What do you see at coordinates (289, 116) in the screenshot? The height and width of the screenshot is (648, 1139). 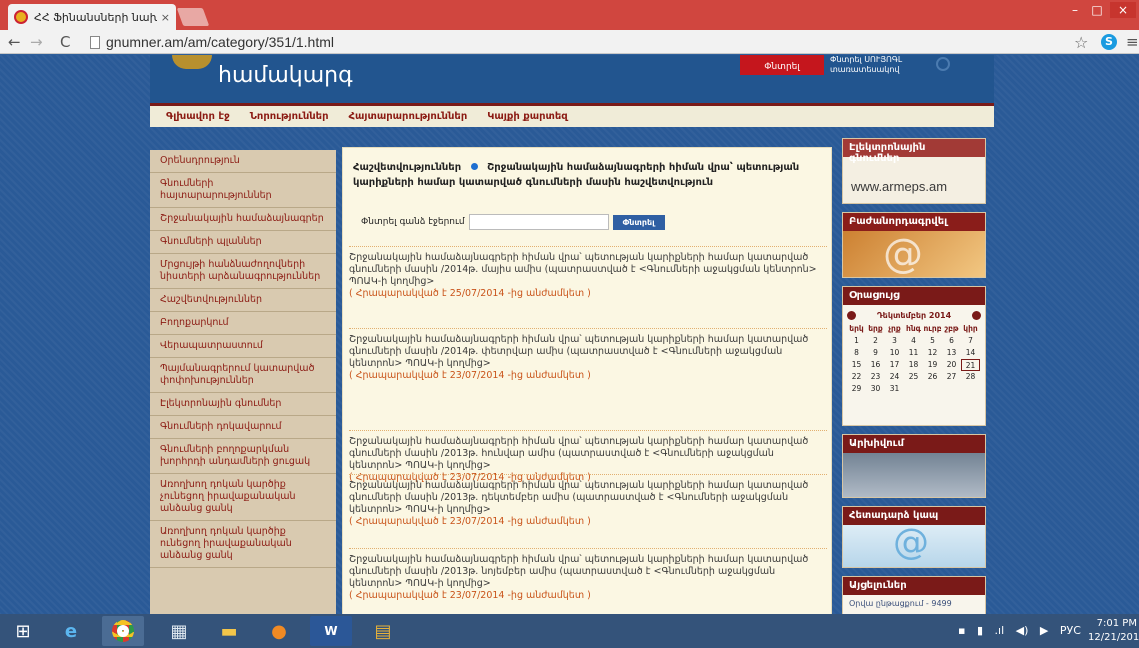 I see `nav-news: Նորություններ` at bounding box center [289, 116].